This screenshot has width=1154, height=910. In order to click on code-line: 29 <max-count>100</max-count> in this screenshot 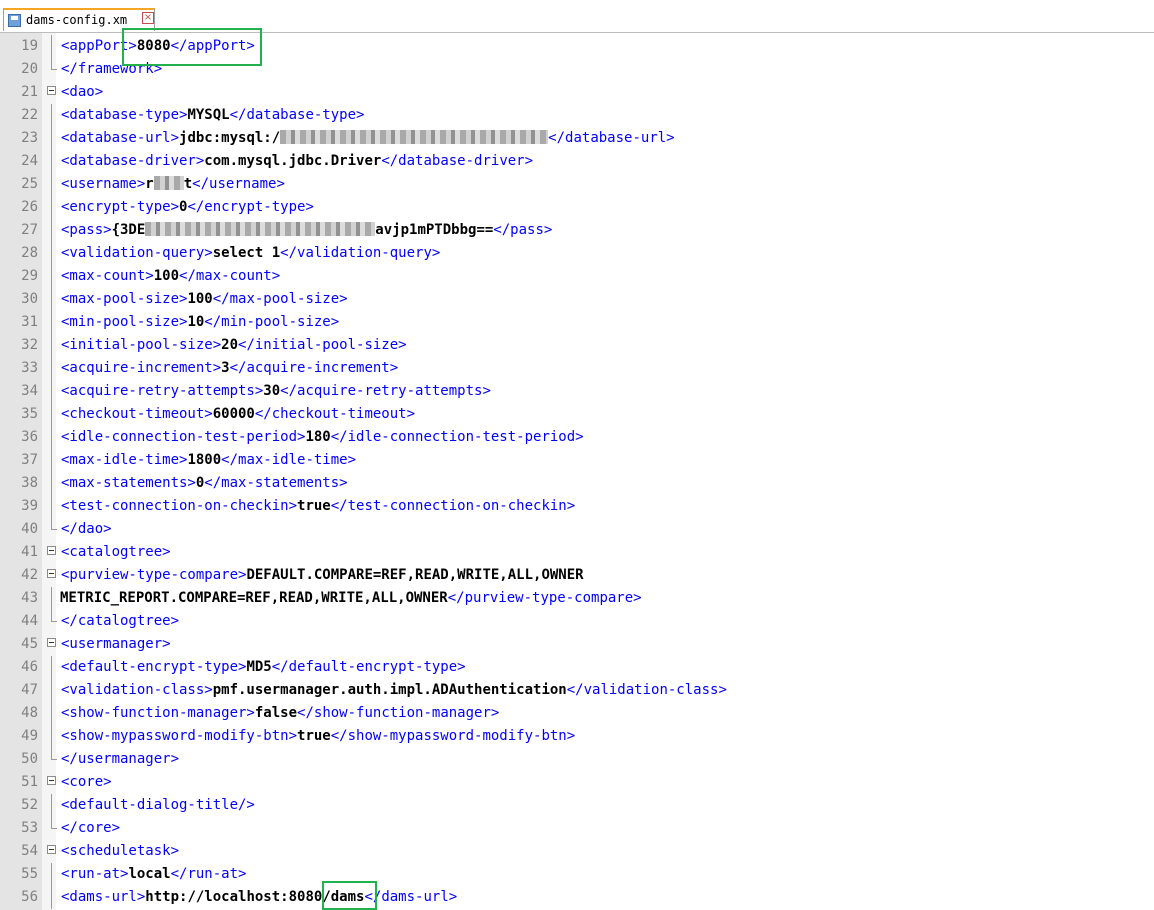, I will do `click(577, 276)`.